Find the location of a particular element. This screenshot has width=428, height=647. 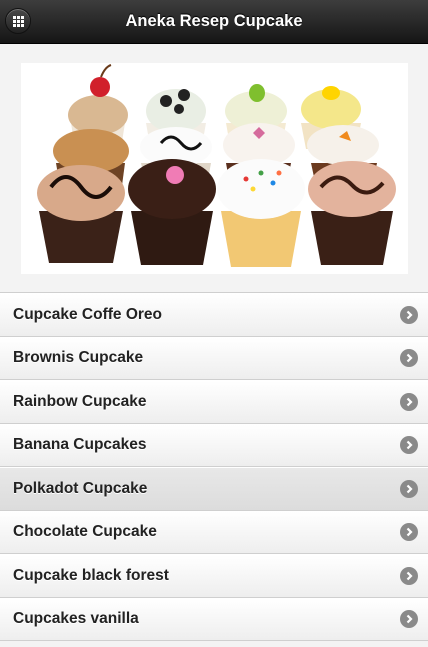

grid-menu-icon is located at coordinates (18, 21).